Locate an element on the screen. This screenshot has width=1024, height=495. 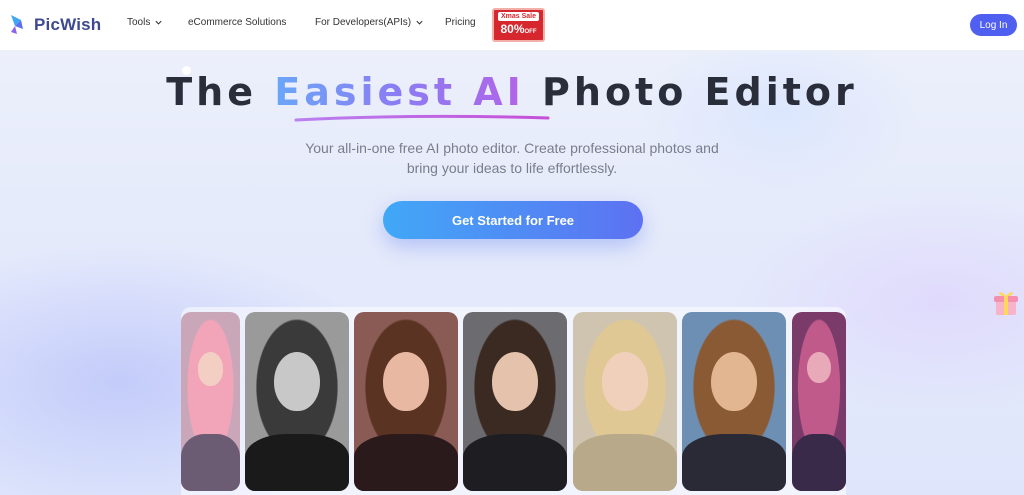
blonde-braids-portrait is located at coordinates (625, 401).